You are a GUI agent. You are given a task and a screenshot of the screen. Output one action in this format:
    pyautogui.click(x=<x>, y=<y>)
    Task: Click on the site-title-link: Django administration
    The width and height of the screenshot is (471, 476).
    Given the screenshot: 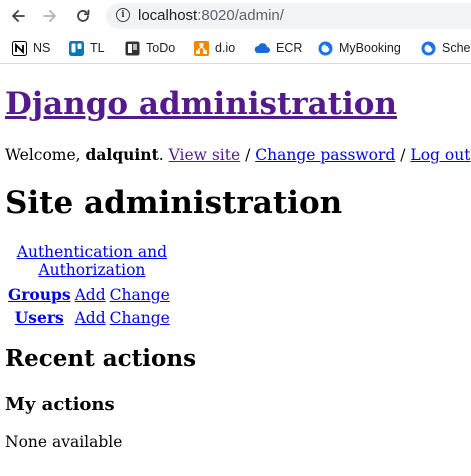 What is the action you would take?
    pyautogui.click(x=201, y=104)
    